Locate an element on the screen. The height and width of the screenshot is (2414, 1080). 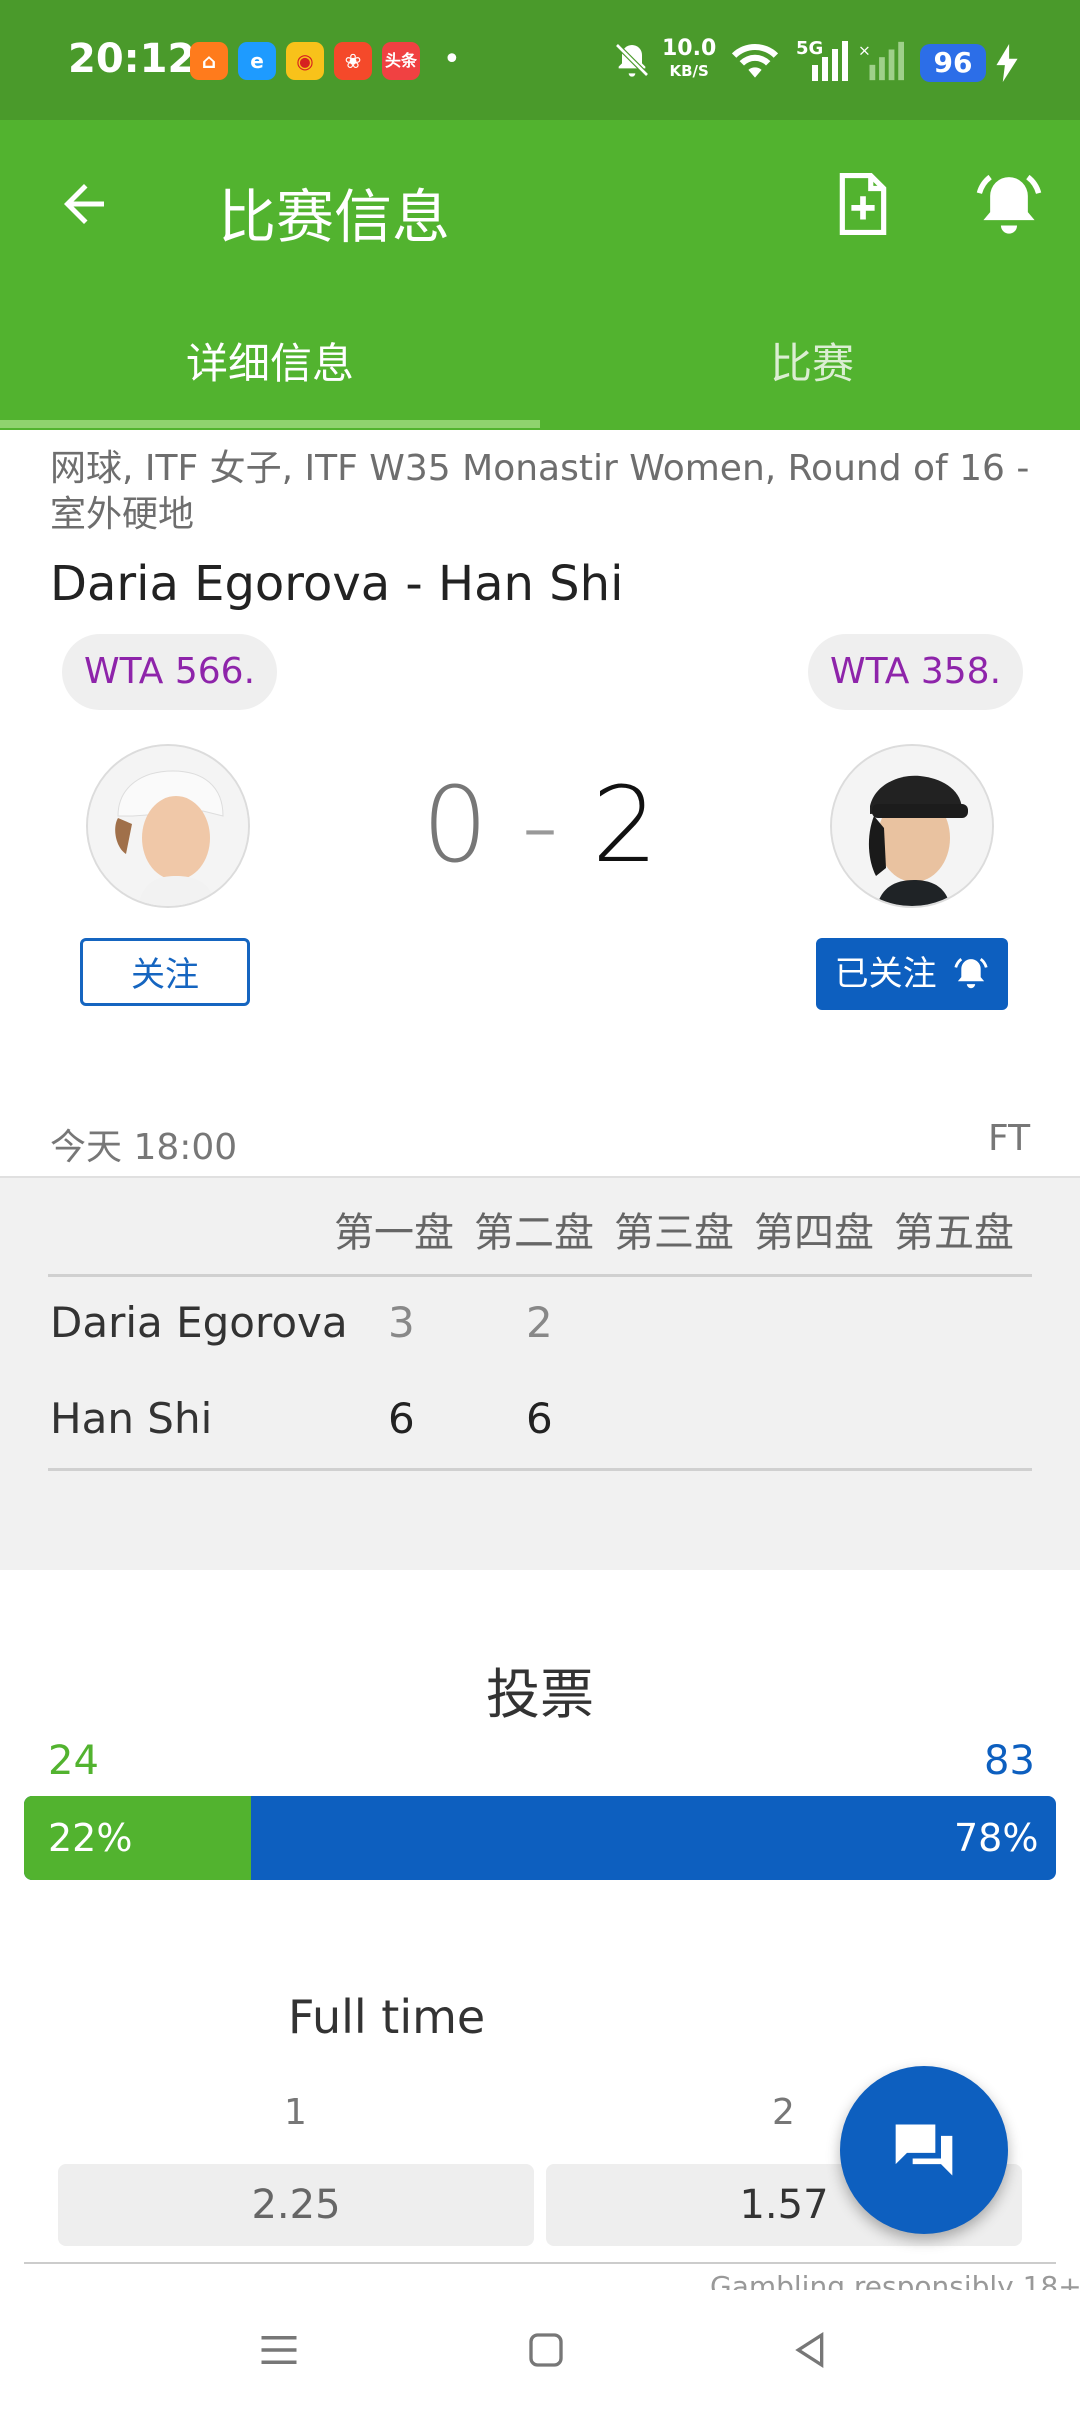
set-score-b-2: 6 is located at coordinates (539, 1418).